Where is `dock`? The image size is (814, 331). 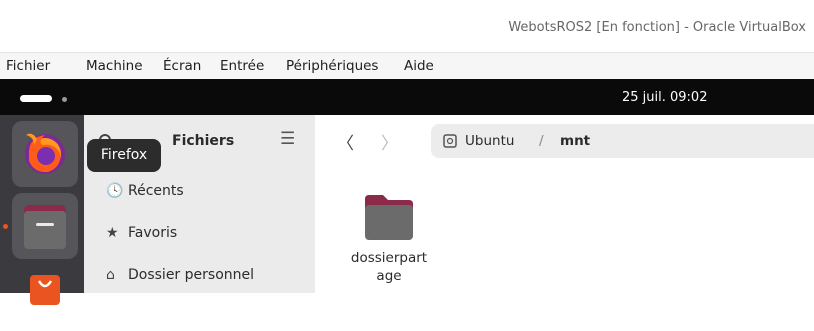 dock is located at coordinates (42, 210).